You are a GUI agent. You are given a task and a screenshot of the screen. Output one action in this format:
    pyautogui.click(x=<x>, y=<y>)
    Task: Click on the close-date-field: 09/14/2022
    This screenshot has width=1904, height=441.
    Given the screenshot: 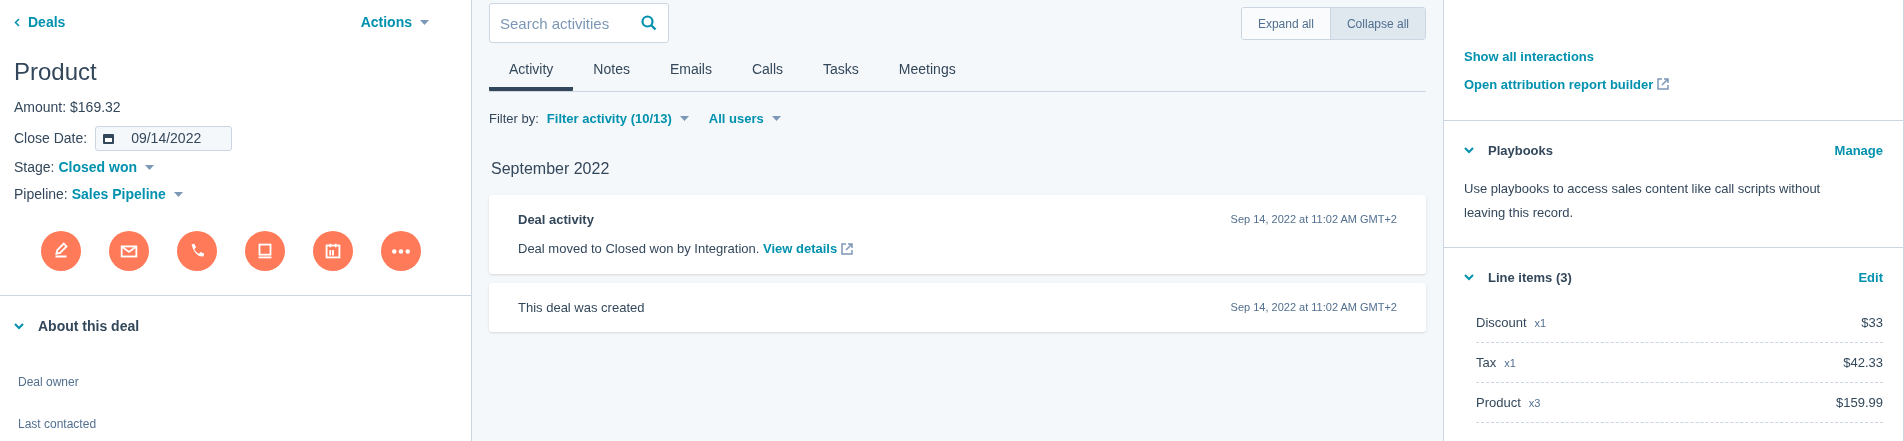 What is the action you would take?
    pyautogui.click(x=164, y=138)
    